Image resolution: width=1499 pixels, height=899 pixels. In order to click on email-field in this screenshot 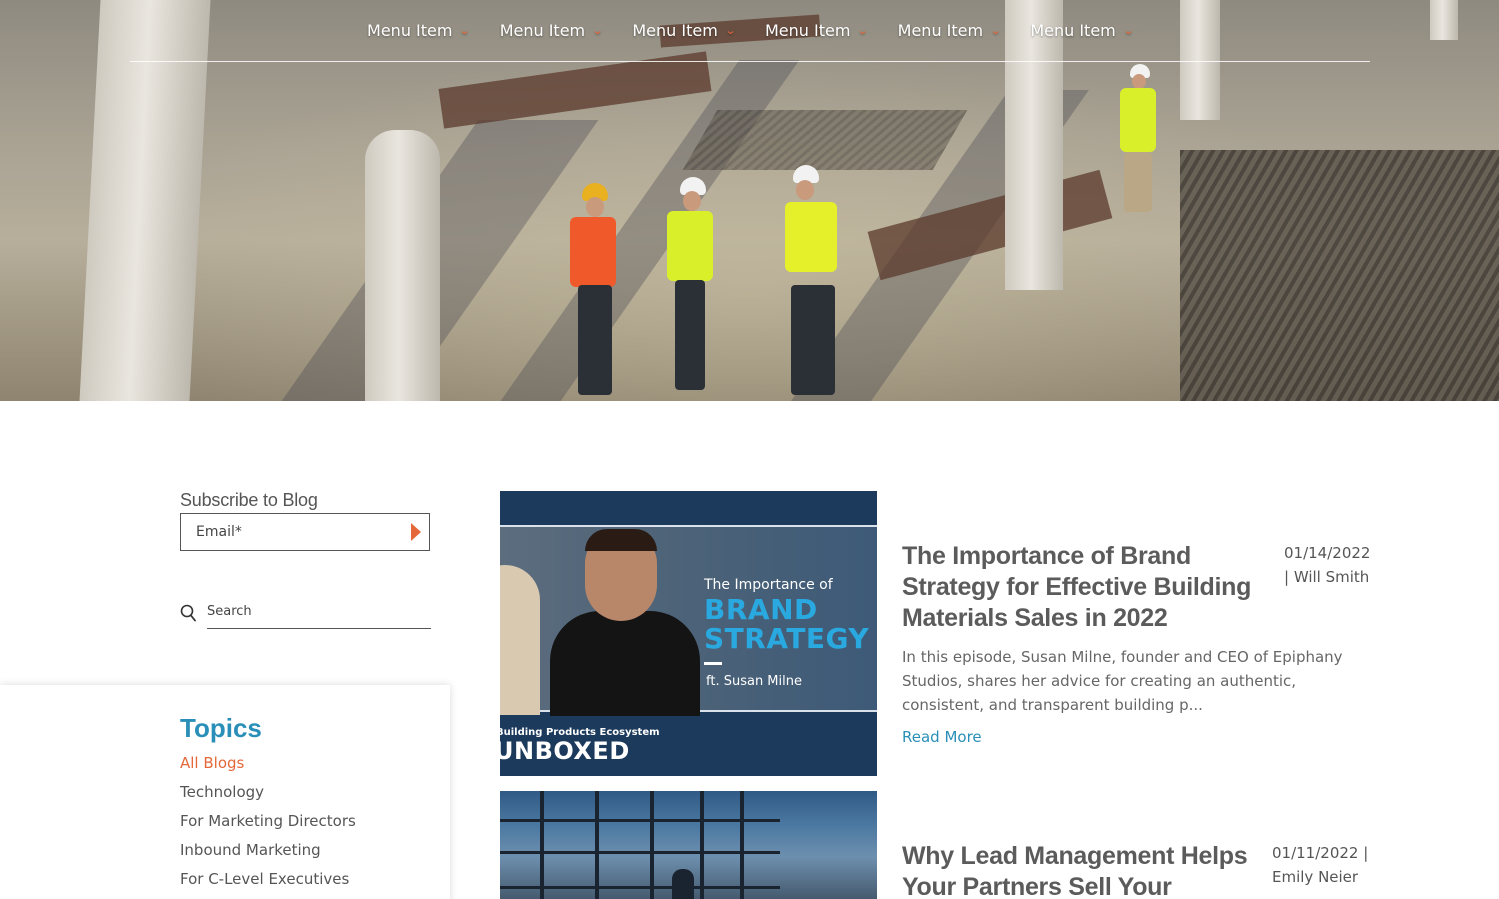, I will do `click(281, 532)`.